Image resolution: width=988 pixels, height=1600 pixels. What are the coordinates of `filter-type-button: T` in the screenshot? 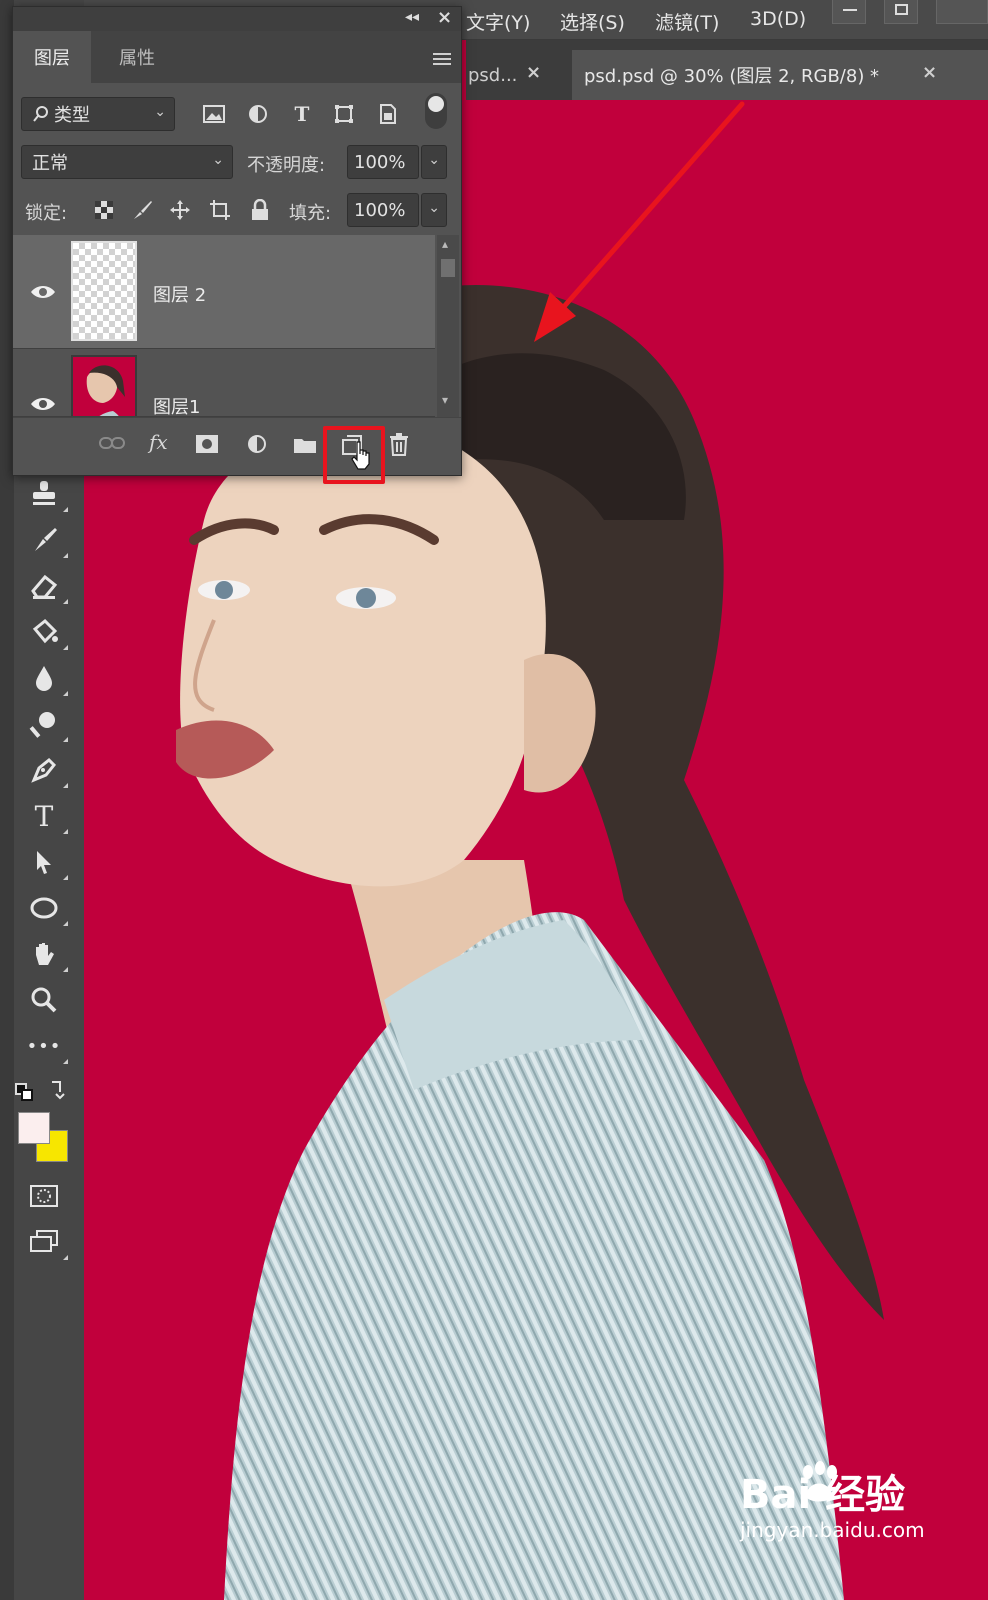 It's located at (302, 114).